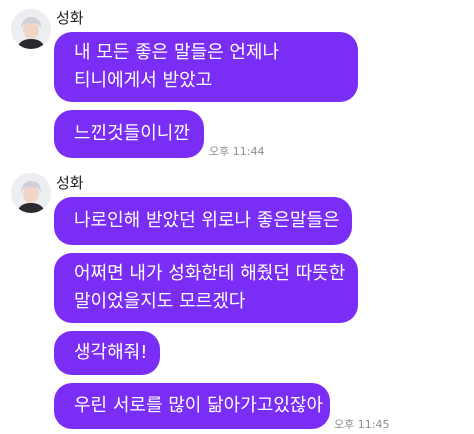 This screenshot has width=474, height=434. What do you see at coordinates (177, 52) in the screenshot?
I see `message-line: 내 모든 좋은 말들은 언제나` at bounding box center [177, 52].